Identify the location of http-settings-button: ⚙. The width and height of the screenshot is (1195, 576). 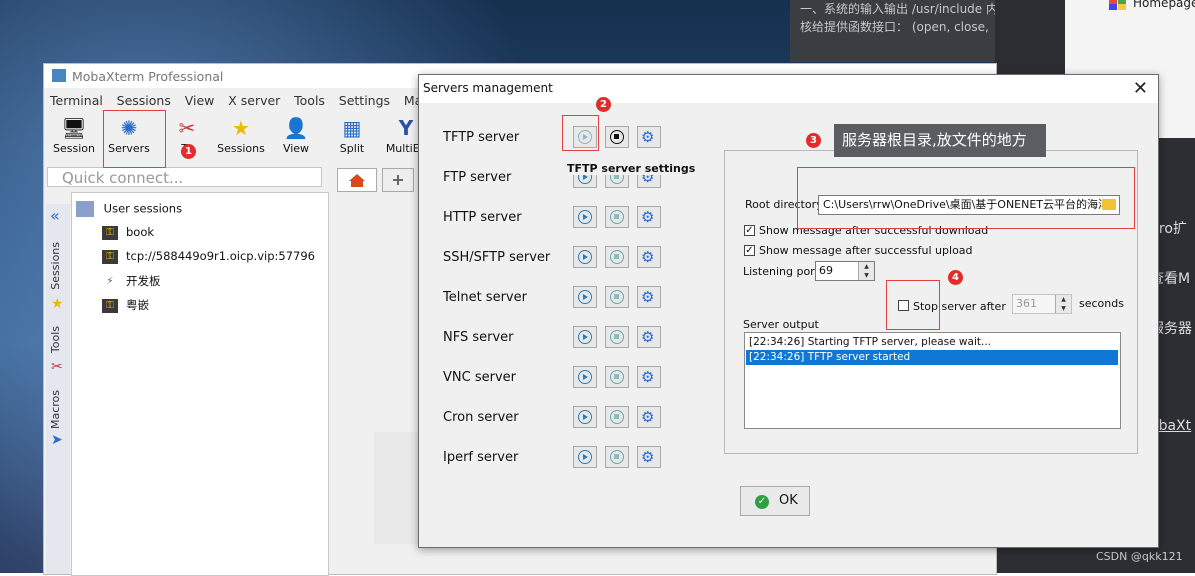
(649, 217).